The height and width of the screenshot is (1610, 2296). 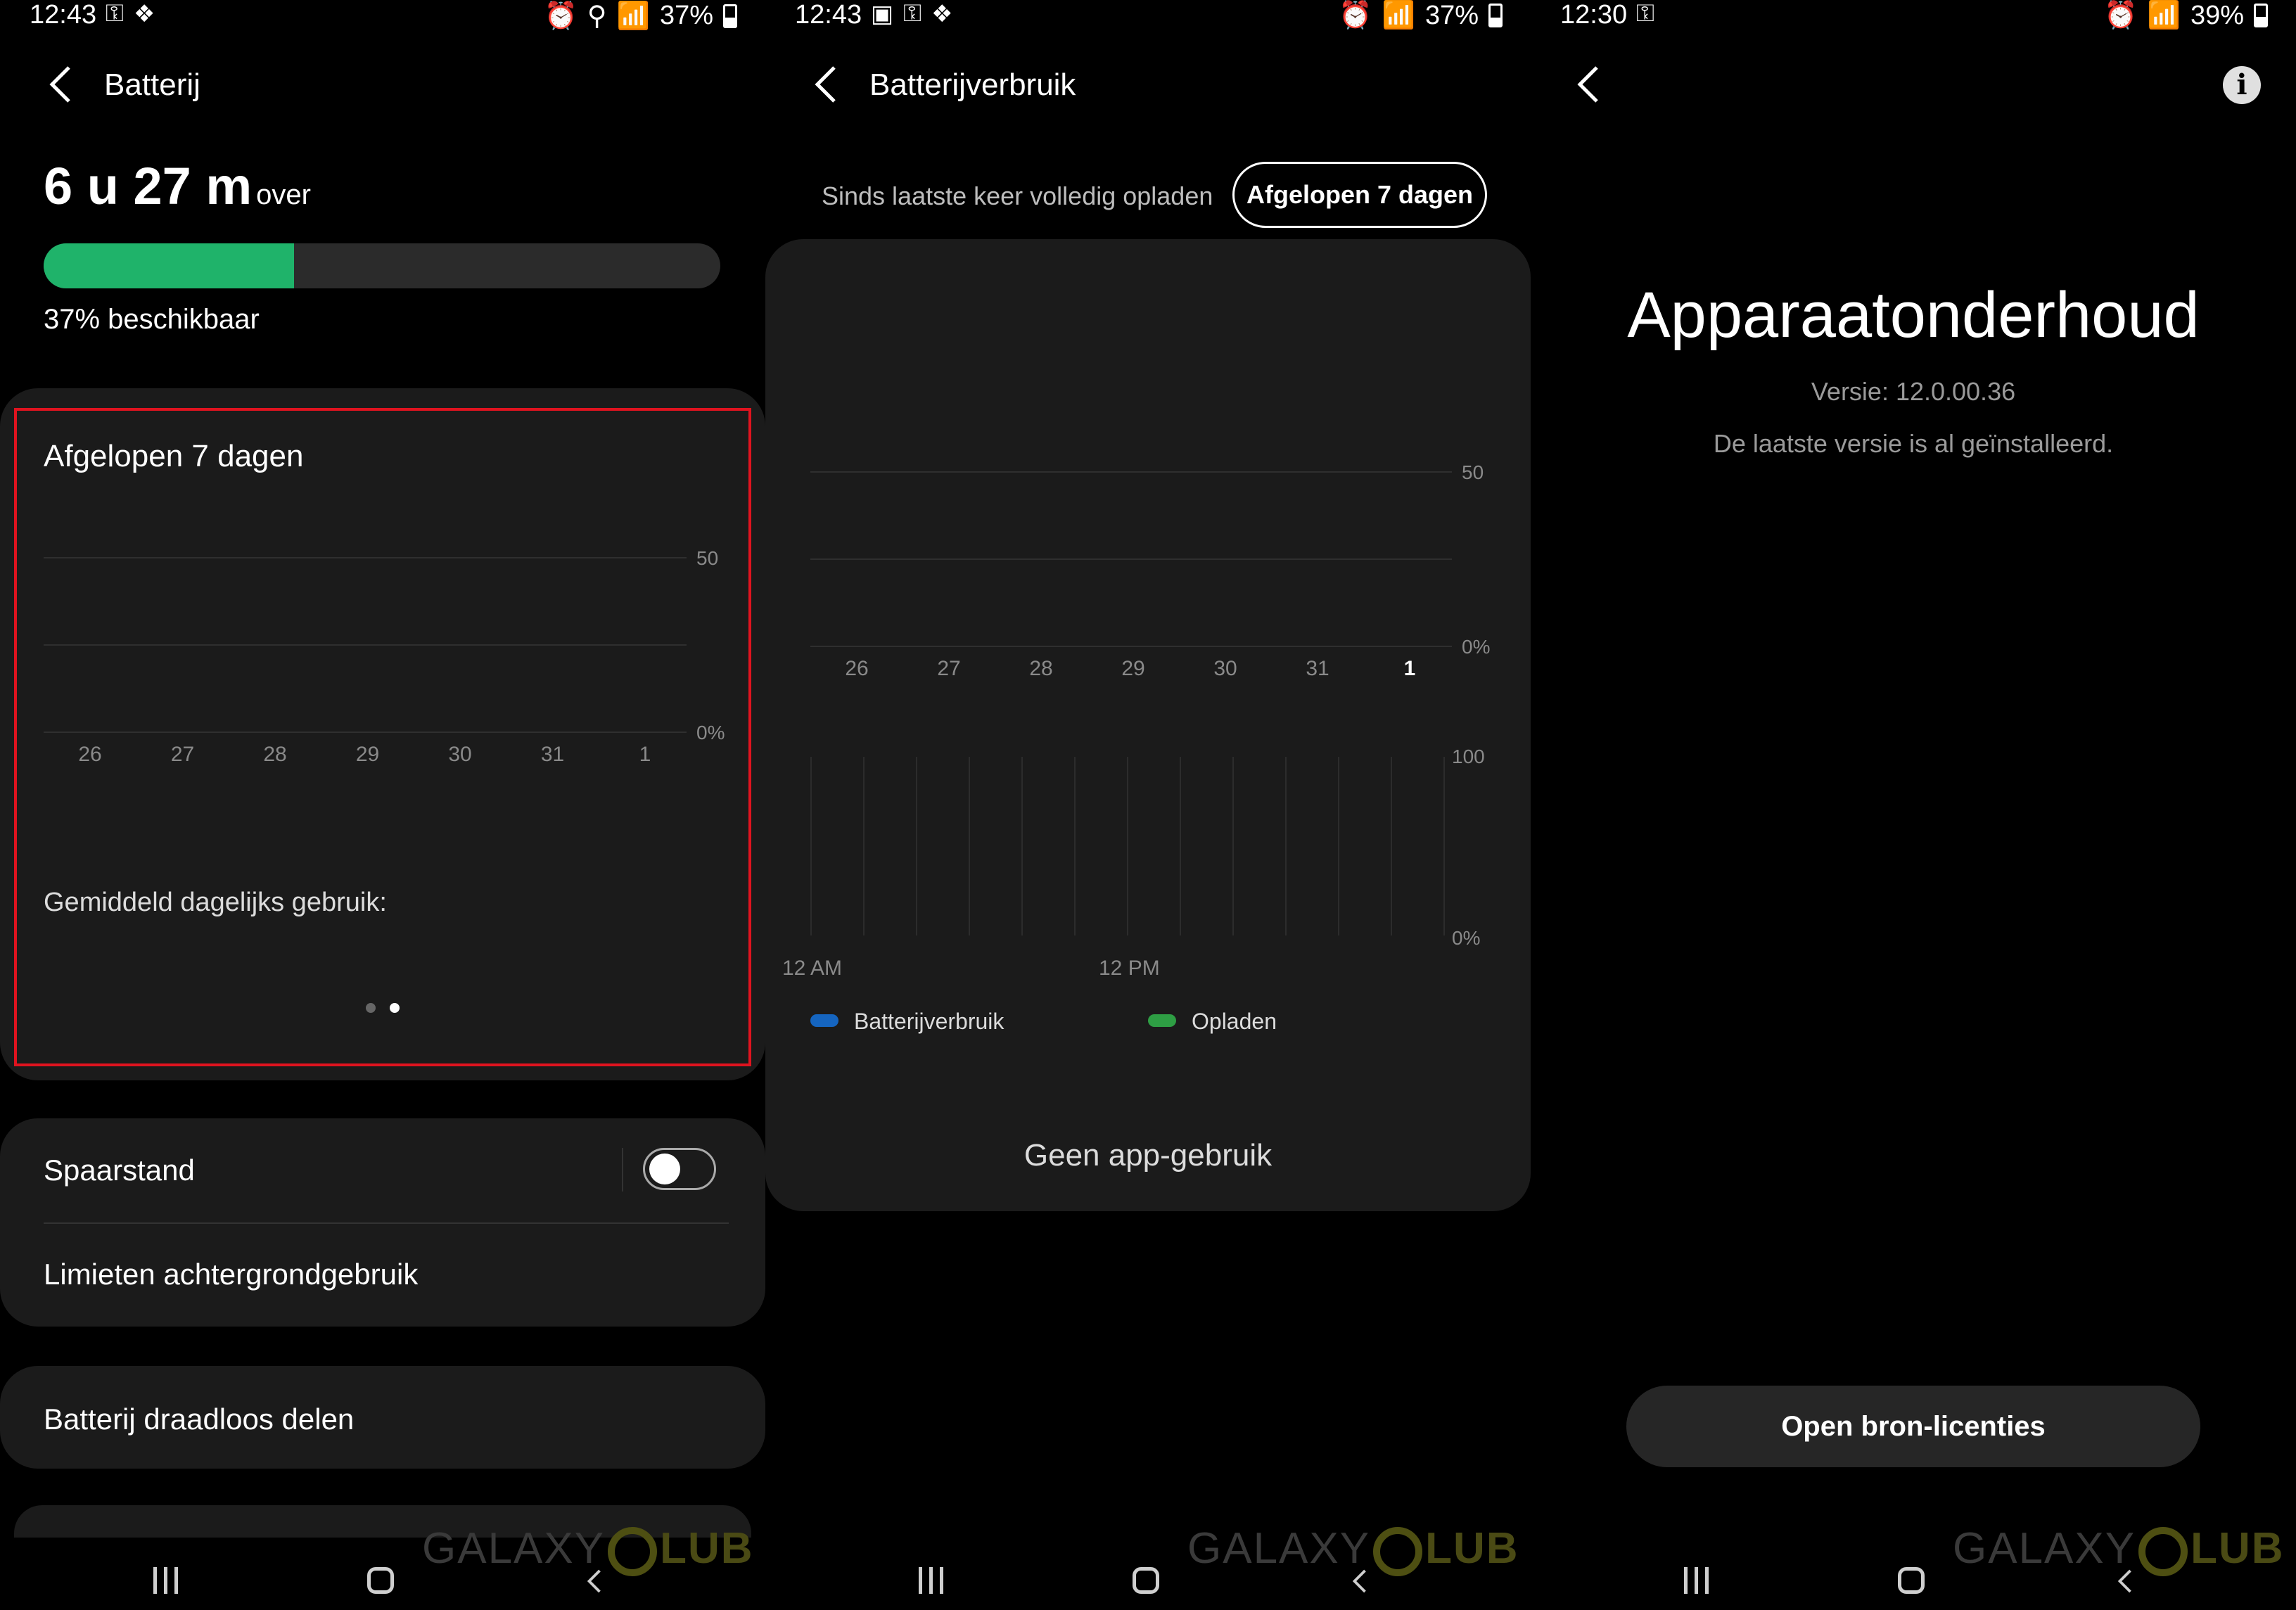 I want to click on background-limits-item: Limieten achtergrondgebruik, so click(x=231, y=1274).